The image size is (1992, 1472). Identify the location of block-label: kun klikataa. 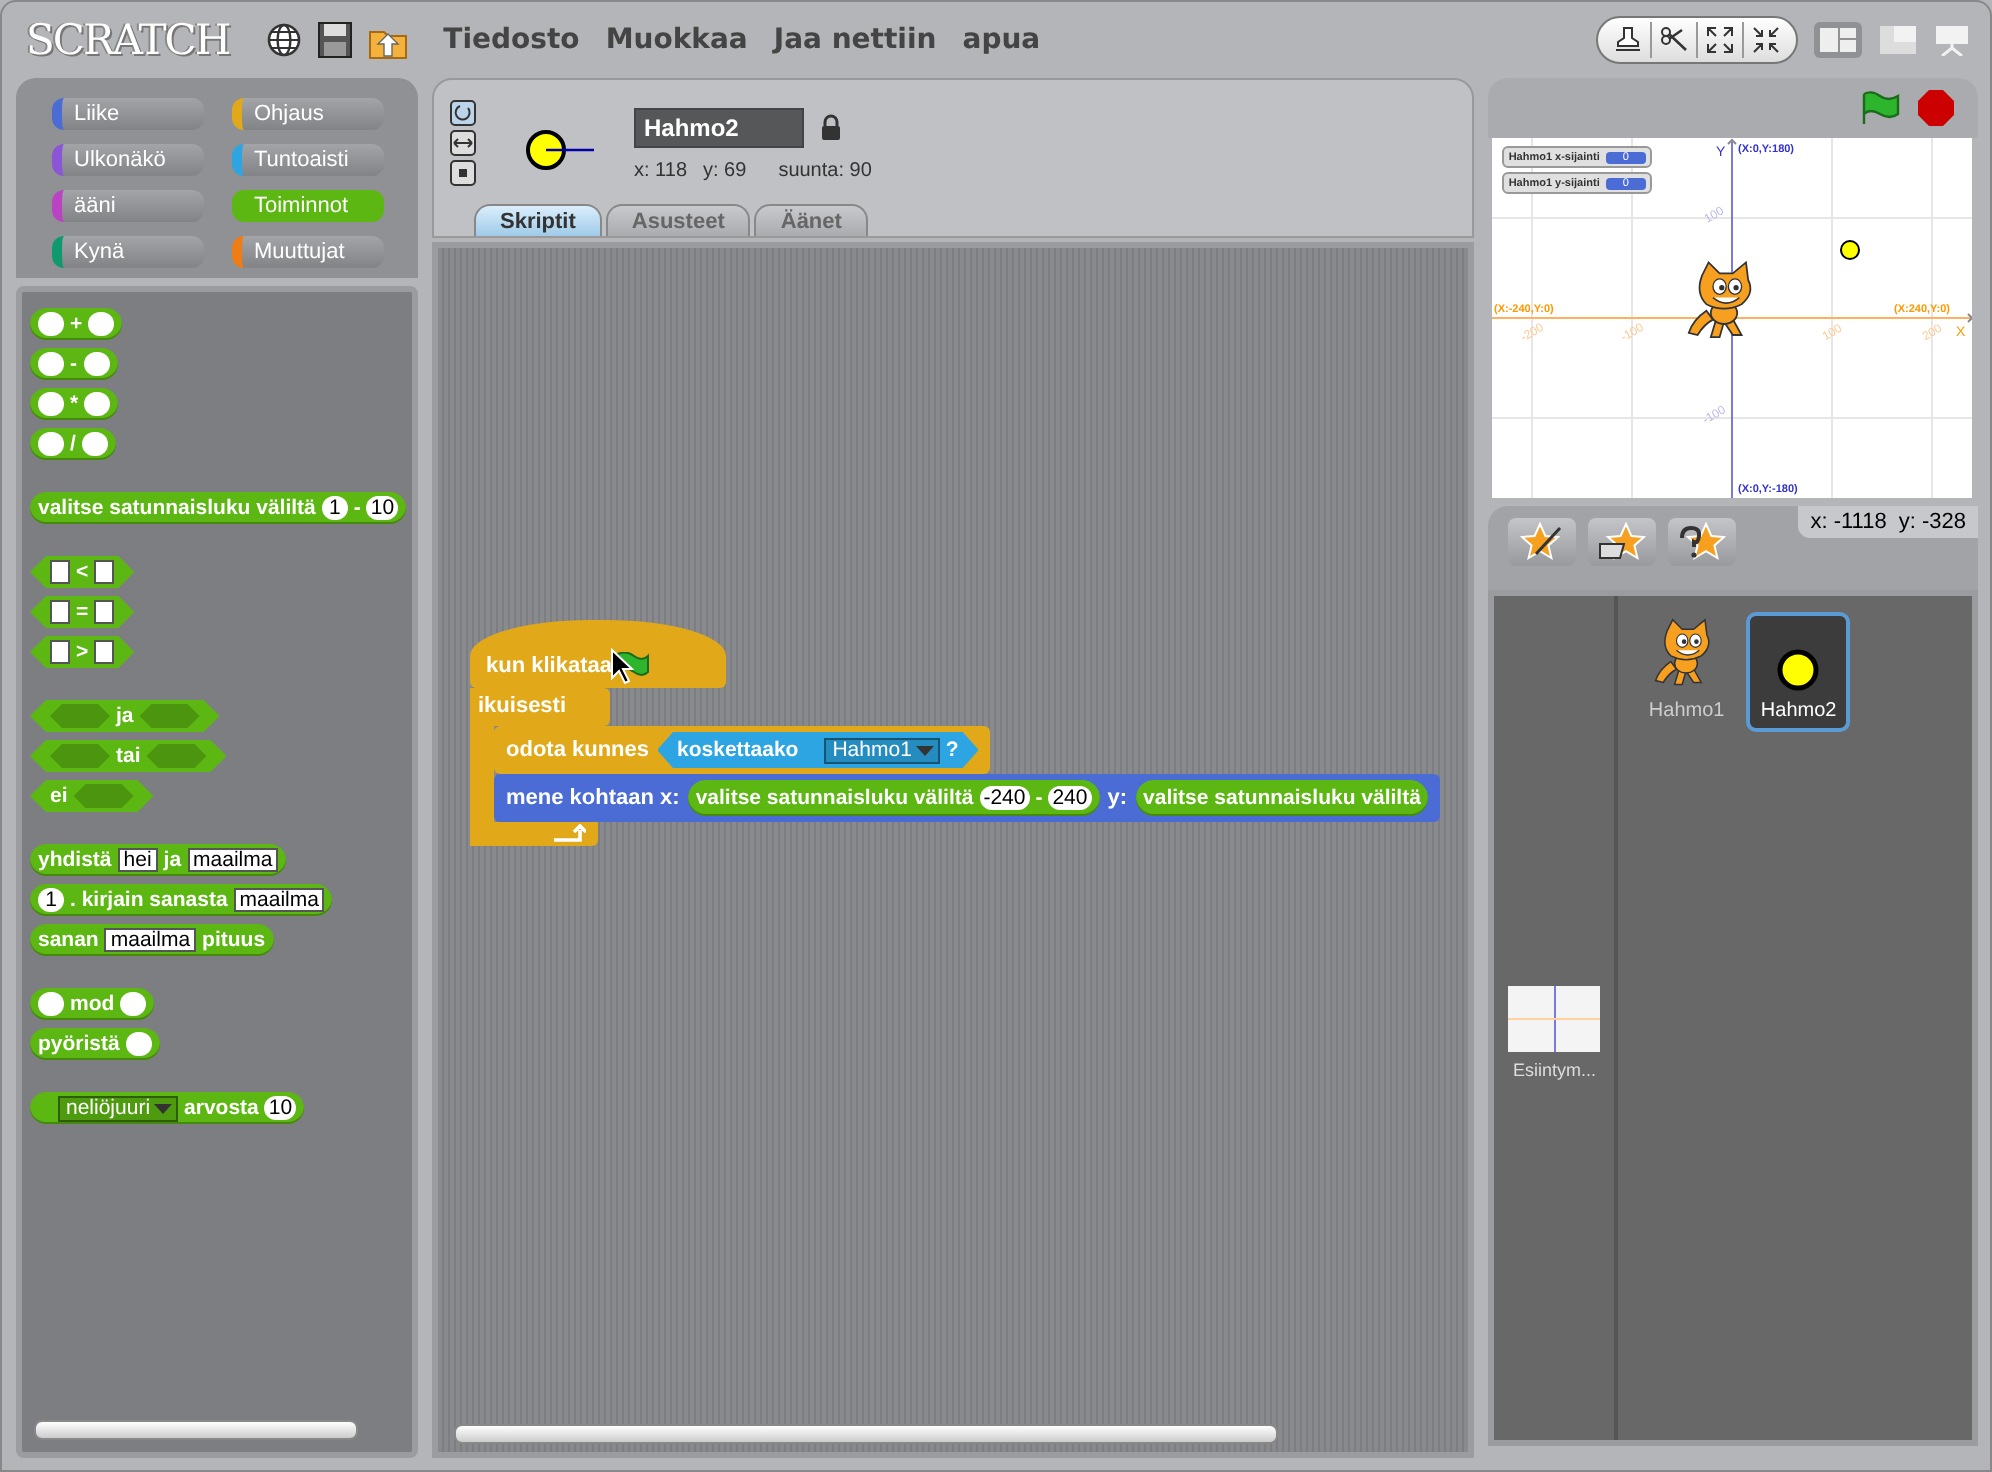
(549, 666).